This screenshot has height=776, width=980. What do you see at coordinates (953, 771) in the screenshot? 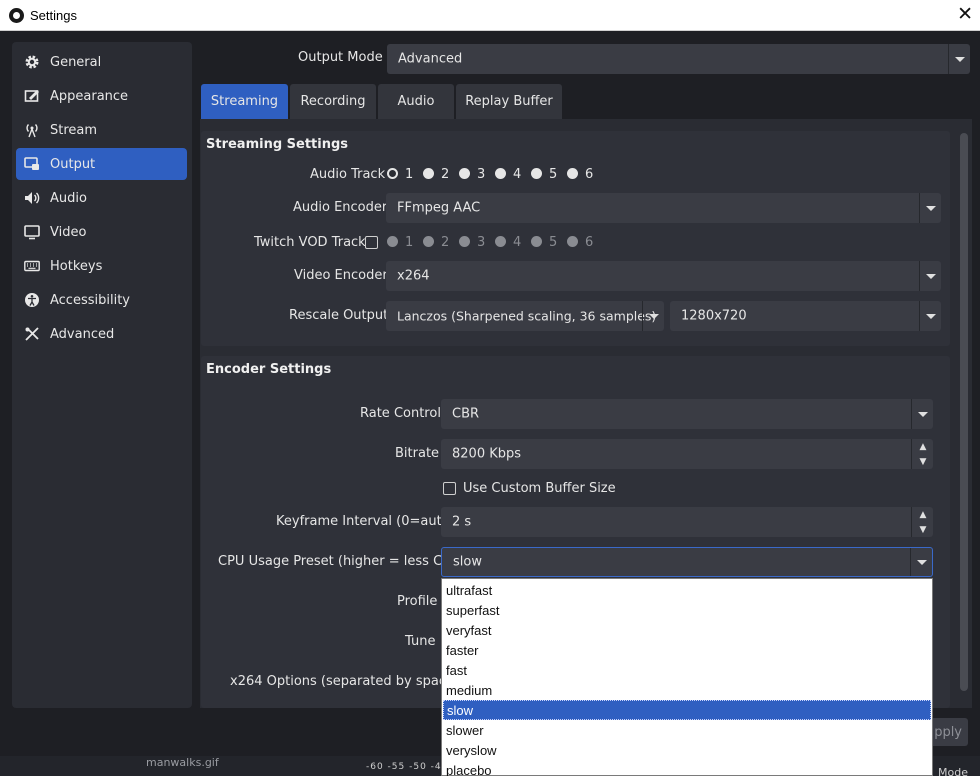
I see `background-mode-label: Mode` at bounding box center [953, 771].